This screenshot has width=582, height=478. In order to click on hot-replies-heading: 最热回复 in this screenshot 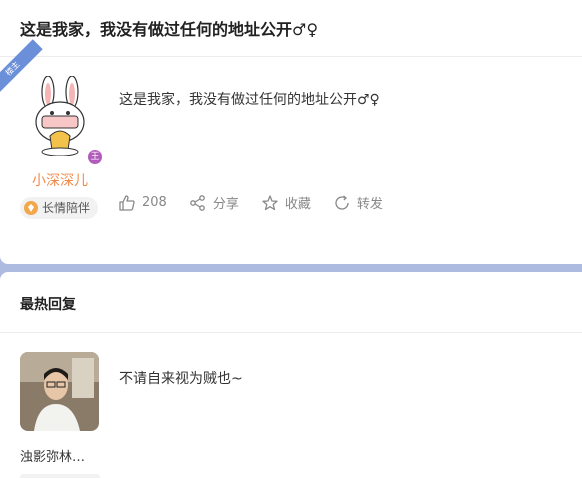, I will do `click(48, 305)`.